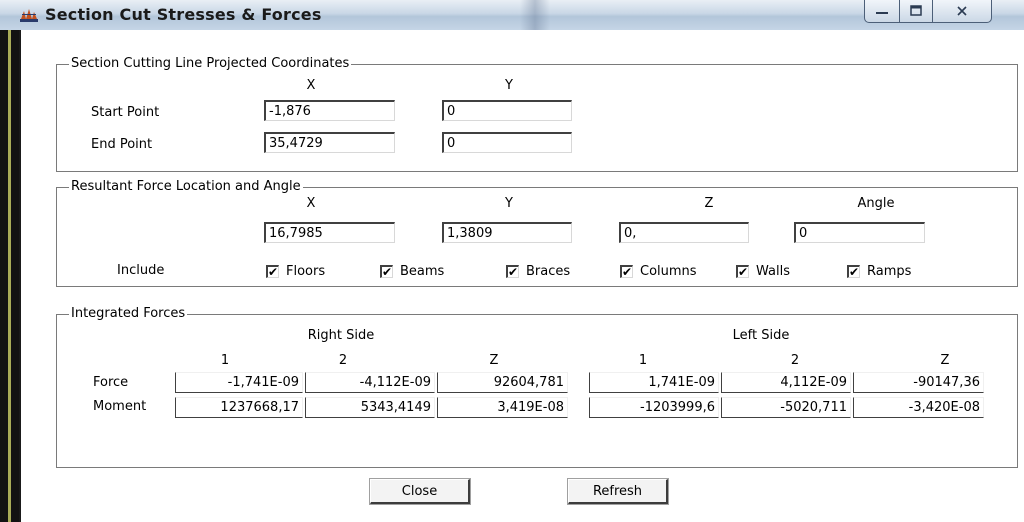 The image size is (1024, 522). What do you see at coordinates (945, 360) in the screenshot?
I see `left-col-z: Z` at bounding box center [945, 360].